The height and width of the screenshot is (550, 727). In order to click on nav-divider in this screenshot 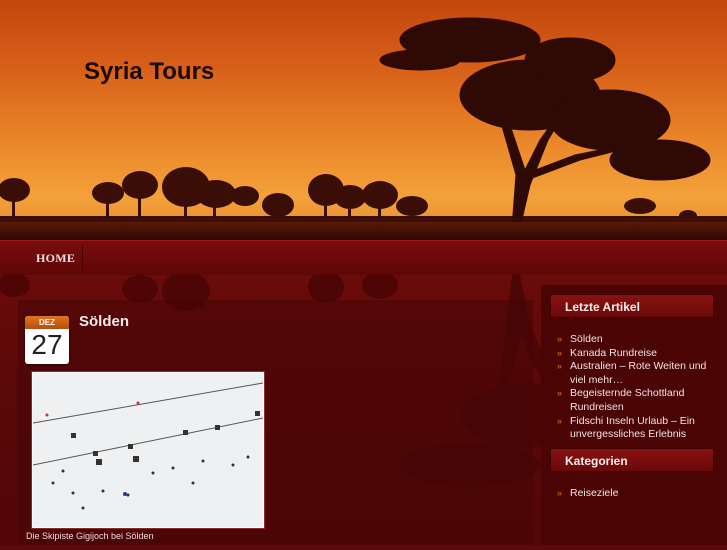, I will do `click(82, 258)`.